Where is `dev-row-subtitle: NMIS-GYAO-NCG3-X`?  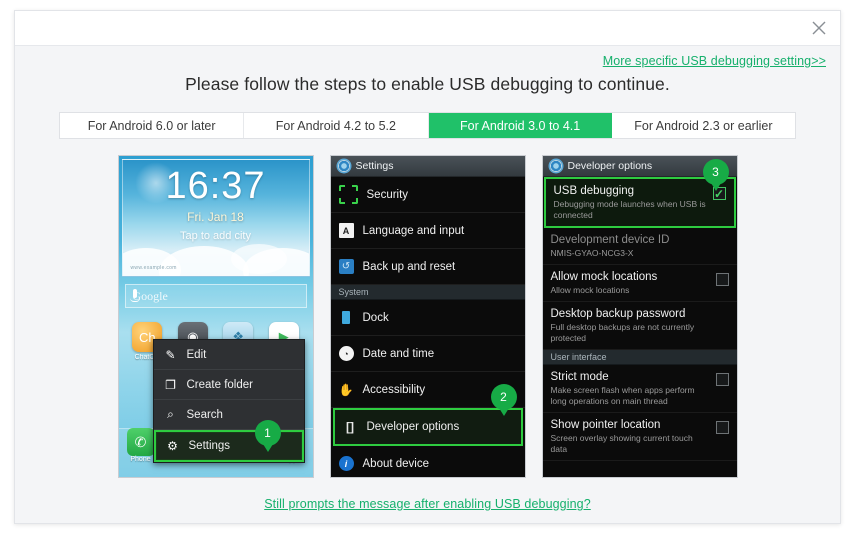 dev-row-subtitle: NMIS-GYAO-NCG3-X is located at coordinates (592, 253).